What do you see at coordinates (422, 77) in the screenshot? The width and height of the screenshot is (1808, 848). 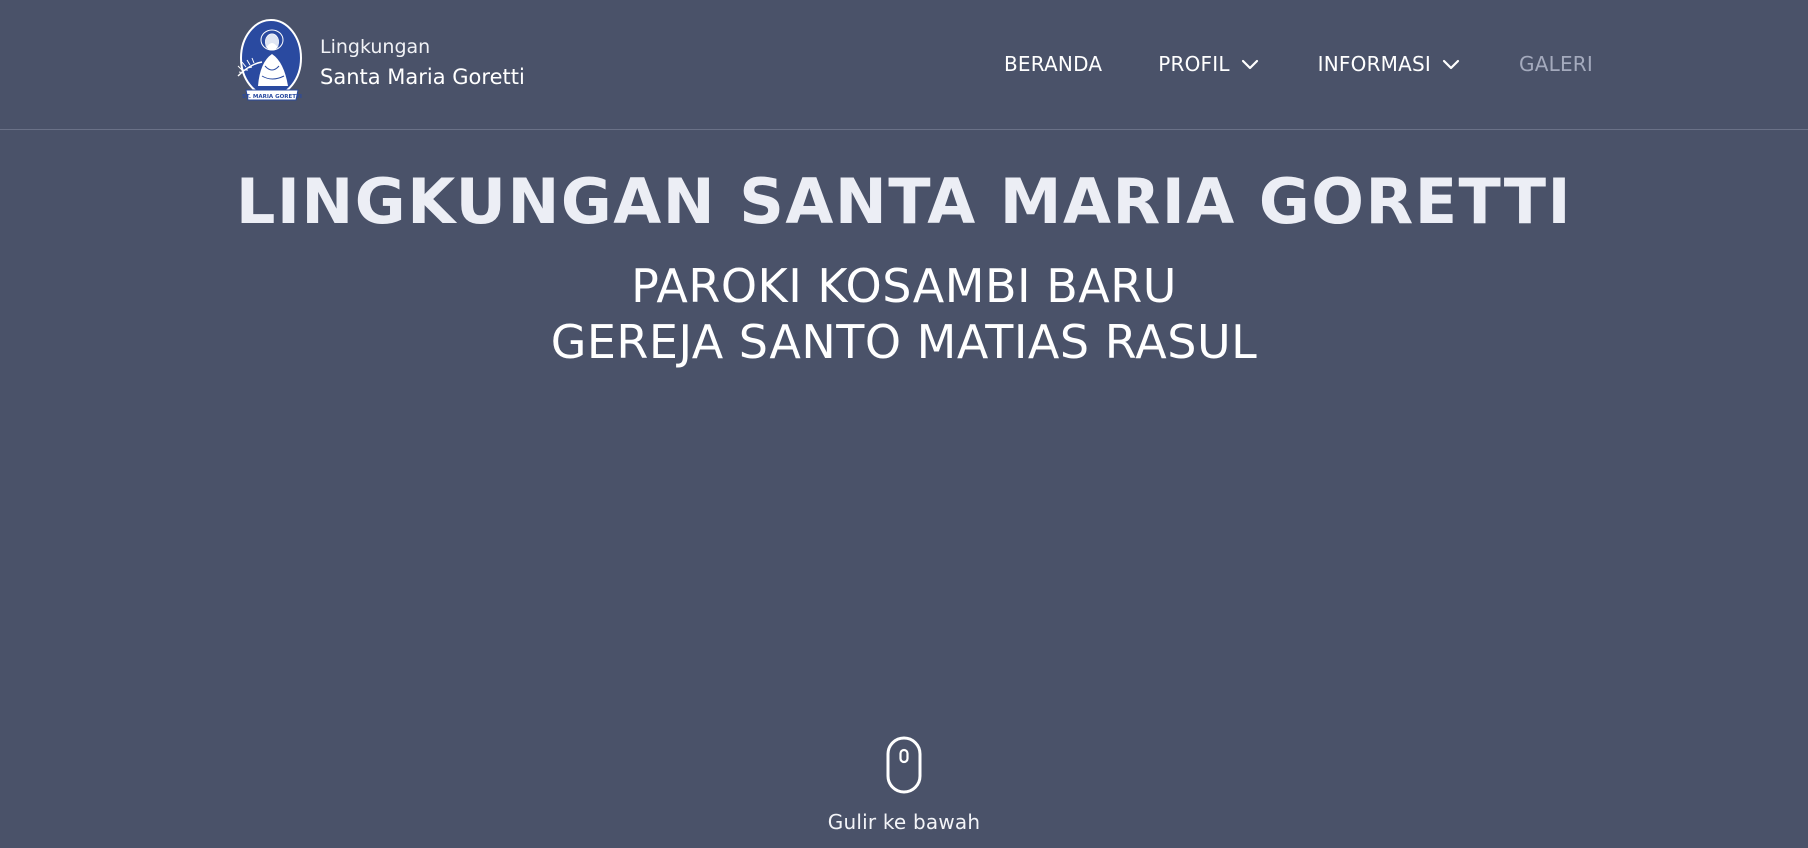 I see `brand-title: Santa Maria Goretti` at bounding box center [422, 77].